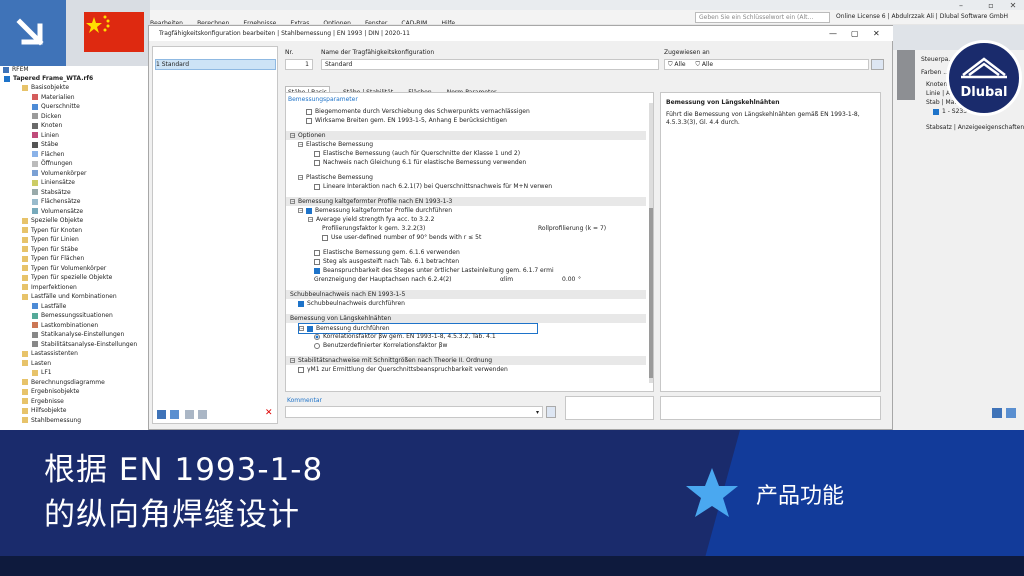 Image resolution: width=1024 pixels, height=576 pixels. I want to click on comment-input: ▾, so click(414, 412).